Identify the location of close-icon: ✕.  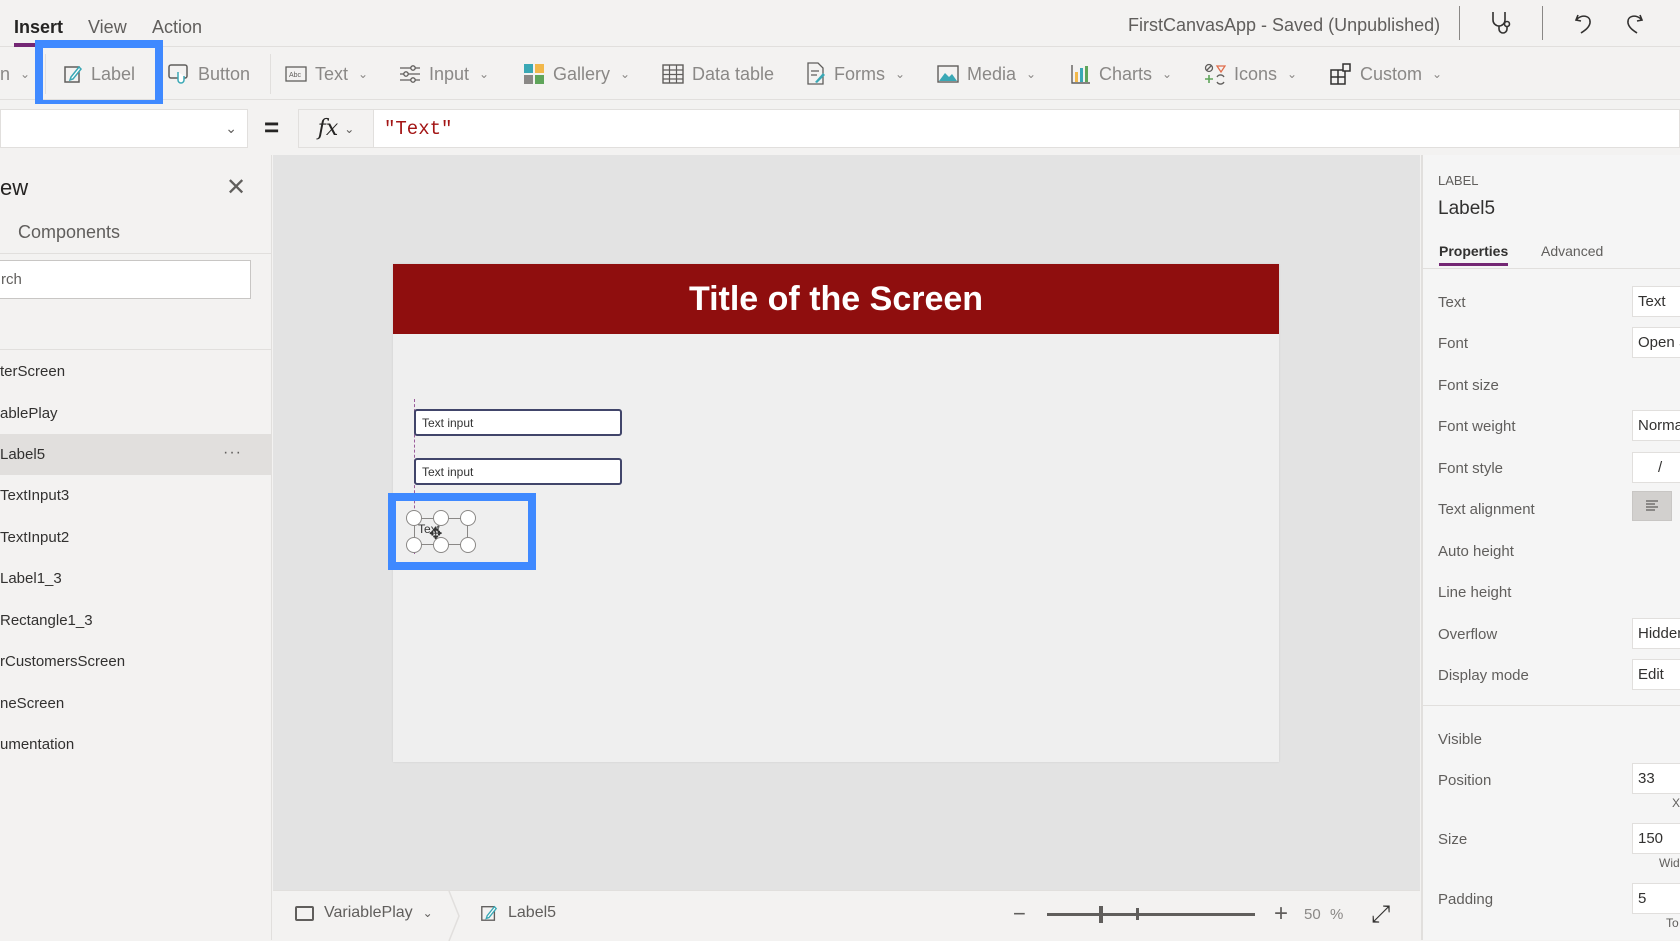
(236, 187).